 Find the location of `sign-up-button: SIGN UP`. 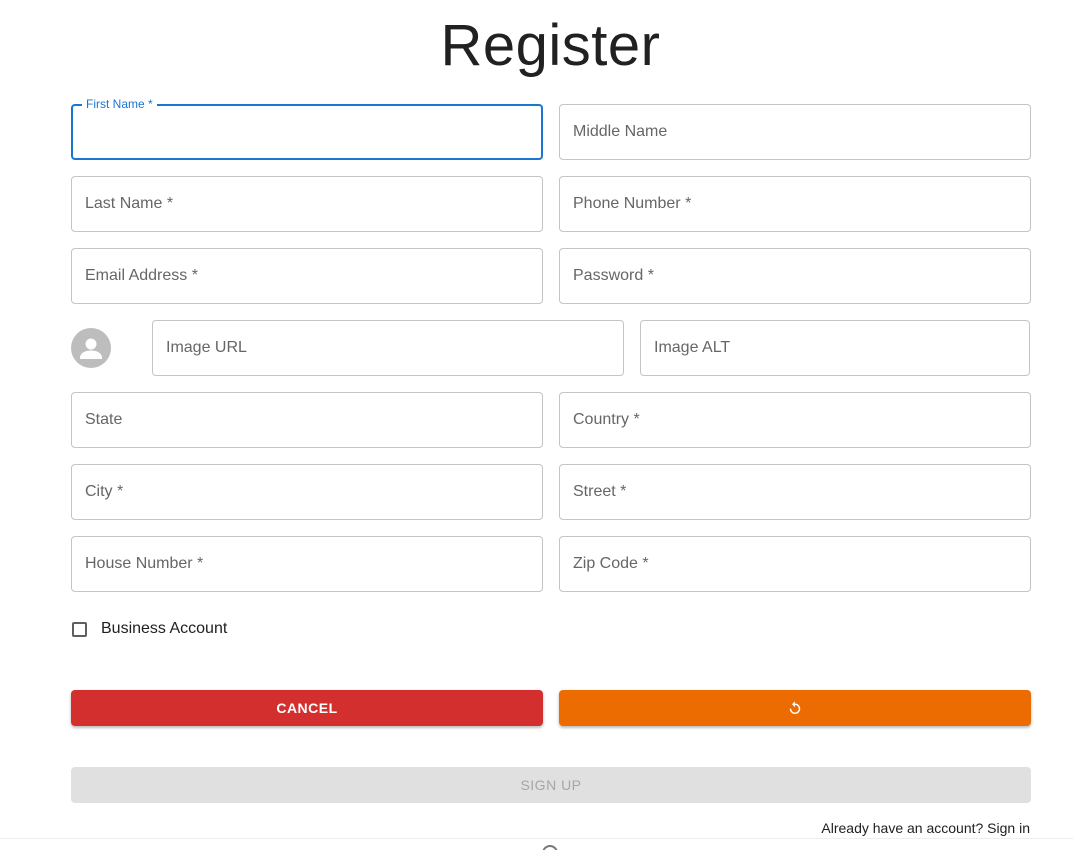

sign-up-button: SIGN UP is located at coordinates (551, 785).